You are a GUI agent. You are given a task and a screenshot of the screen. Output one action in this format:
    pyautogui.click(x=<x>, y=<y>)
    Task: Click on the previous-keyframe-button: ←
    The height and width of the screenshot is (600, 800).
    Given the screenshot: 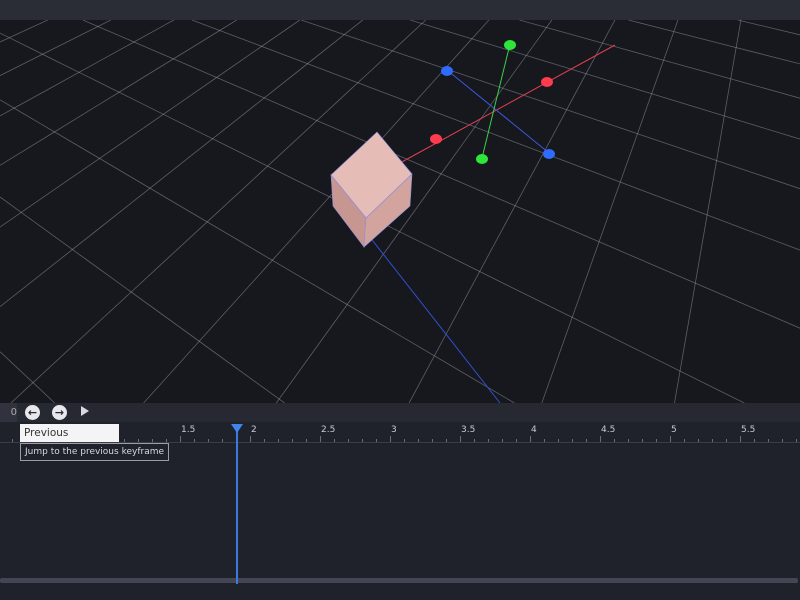 What is the action you would take?
    pyautogui.click(x=32, y=412)
    